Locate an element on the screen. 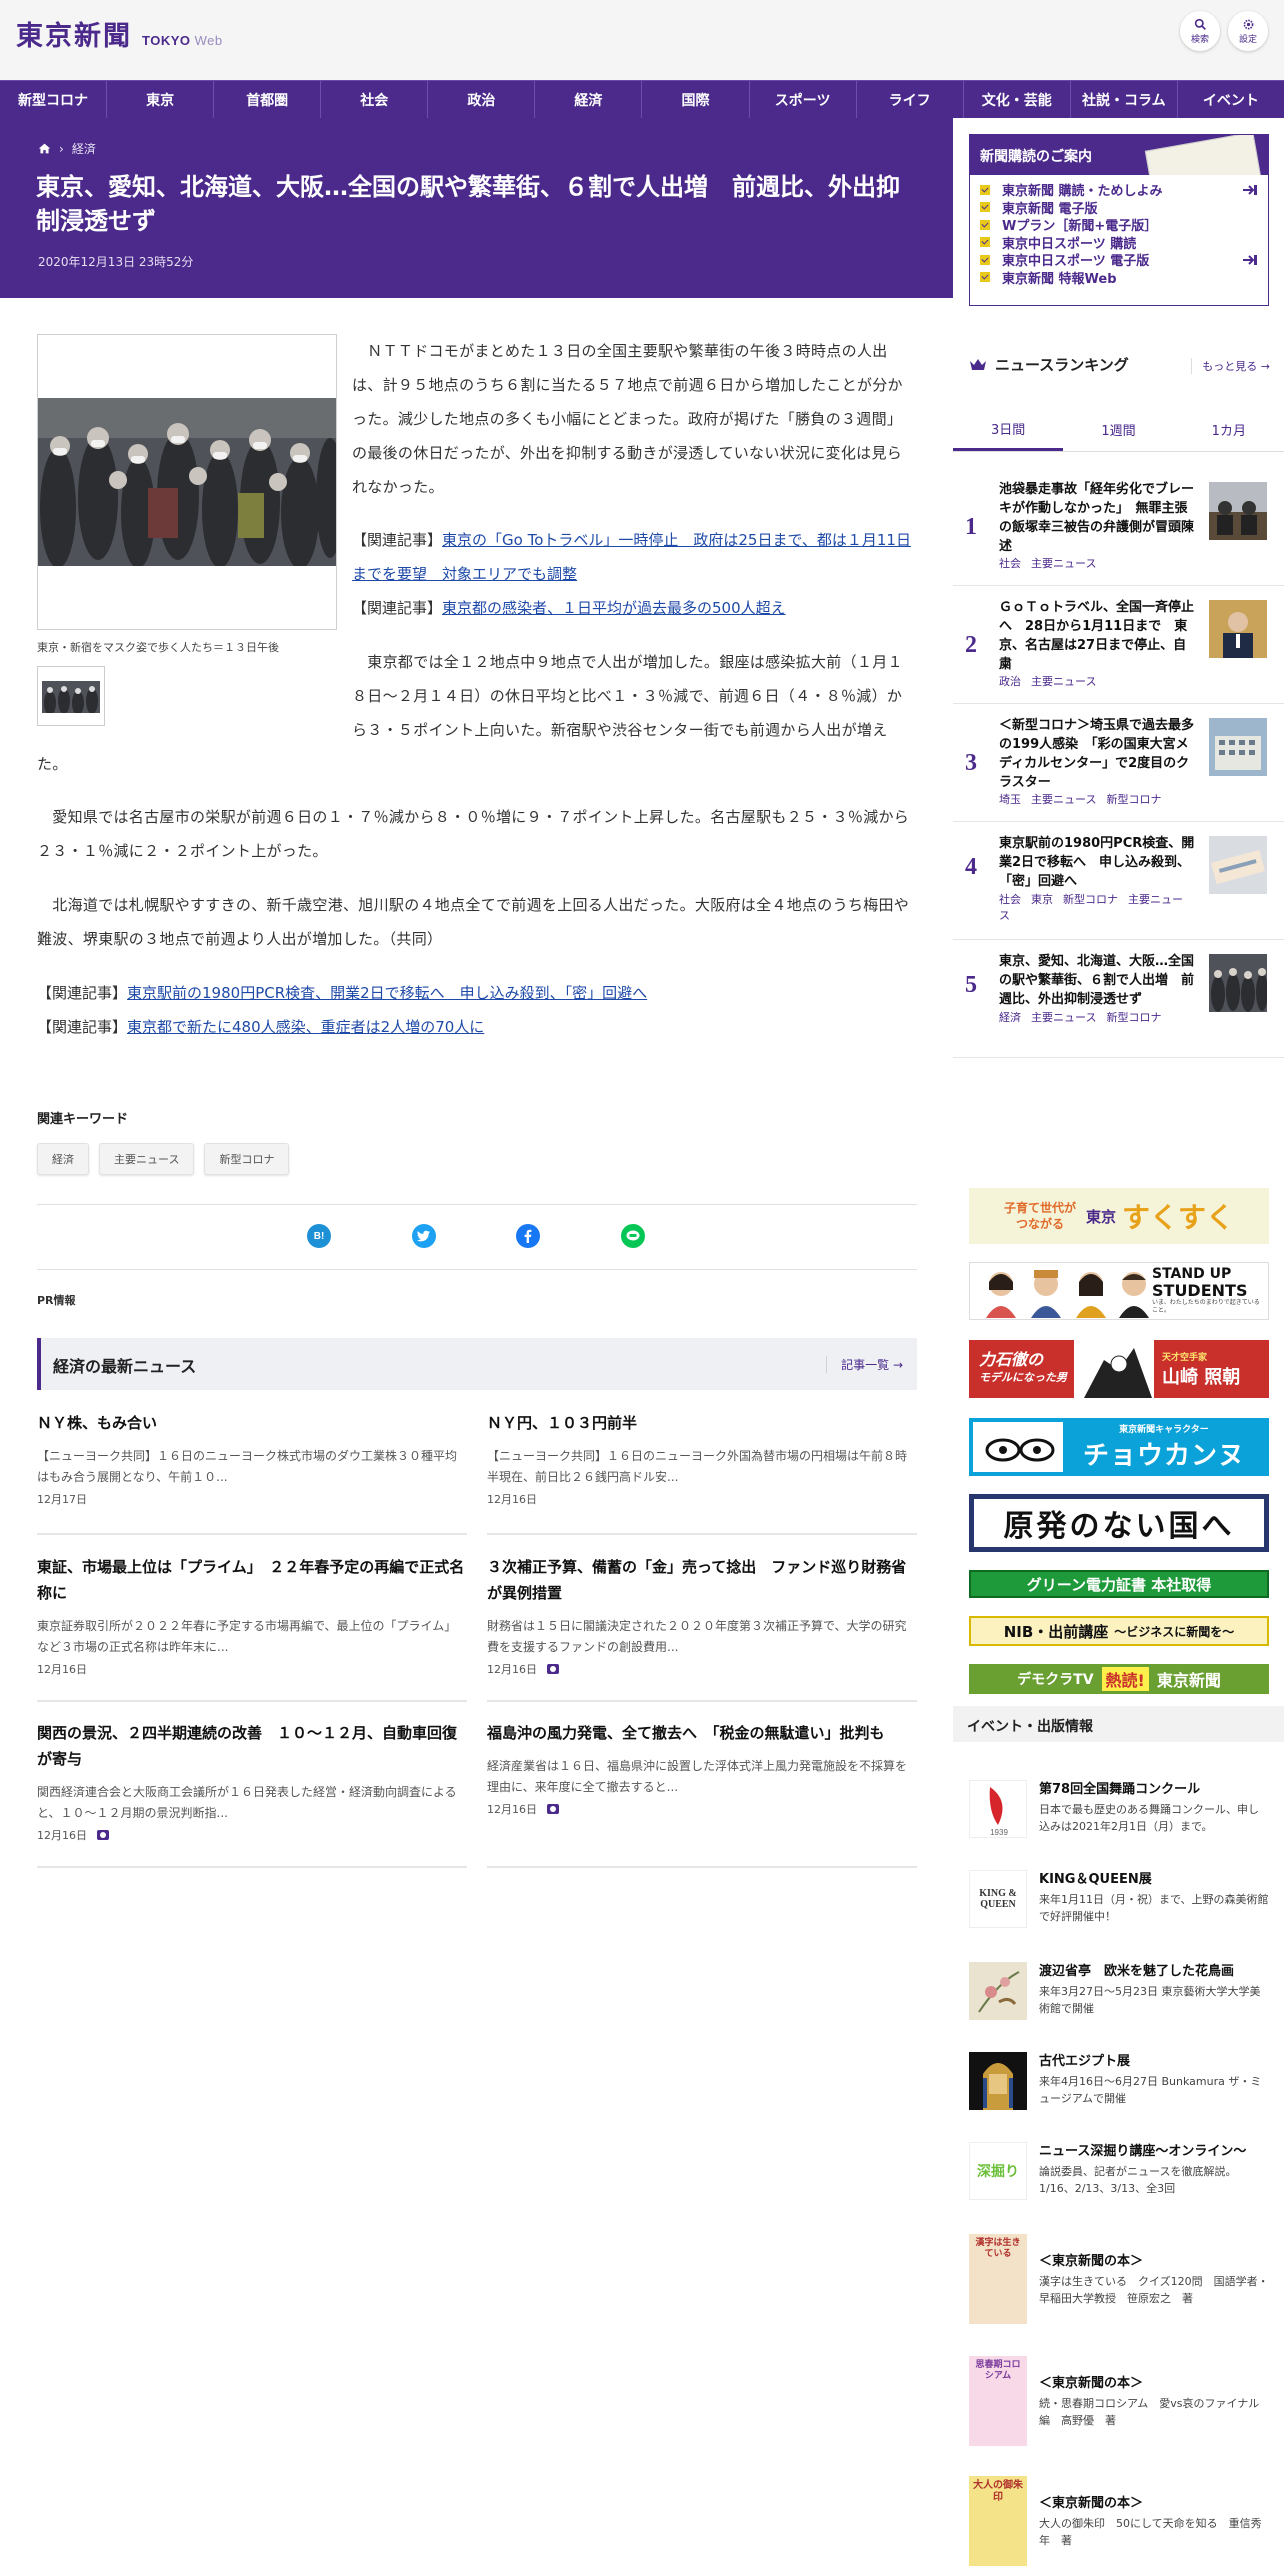  nav-item-events: イベント is located at coordinates (1231, 99).